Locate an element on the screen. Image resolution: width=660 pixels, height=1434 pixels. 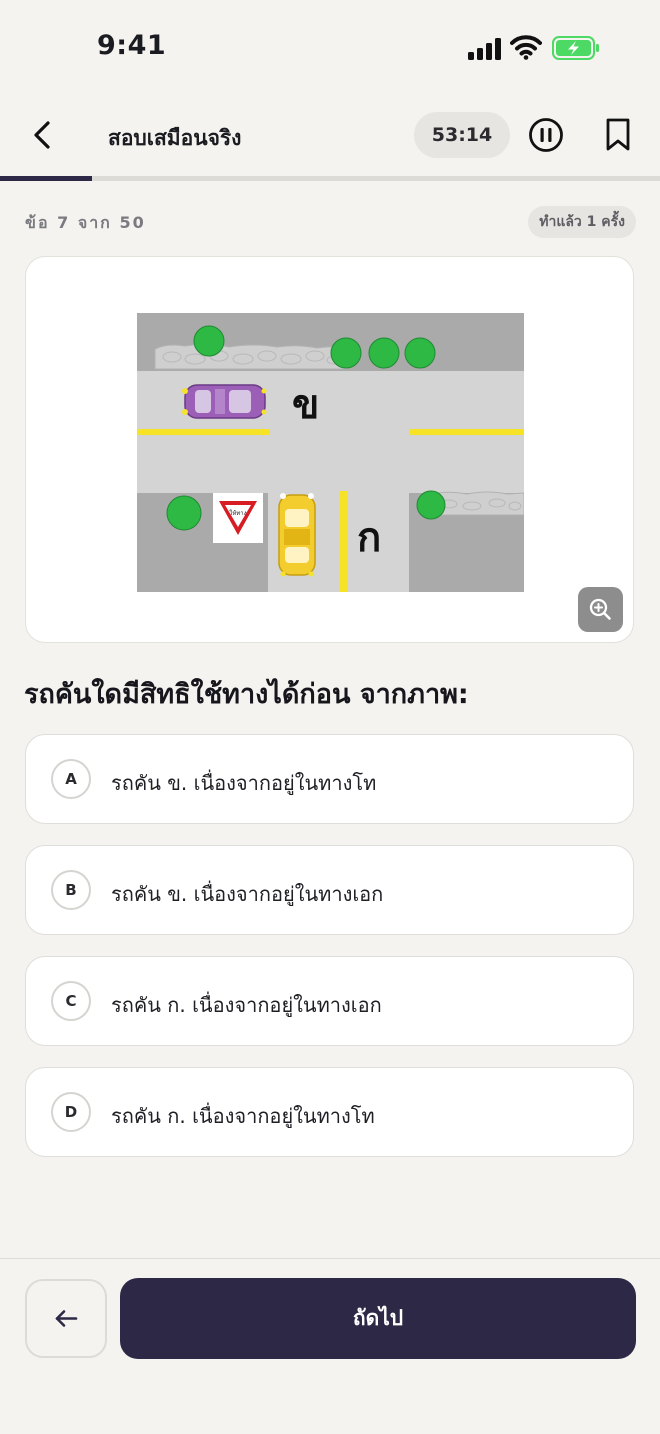
header: สอบเสมือนจริง 53:14 is located at coordinates (330, 138).